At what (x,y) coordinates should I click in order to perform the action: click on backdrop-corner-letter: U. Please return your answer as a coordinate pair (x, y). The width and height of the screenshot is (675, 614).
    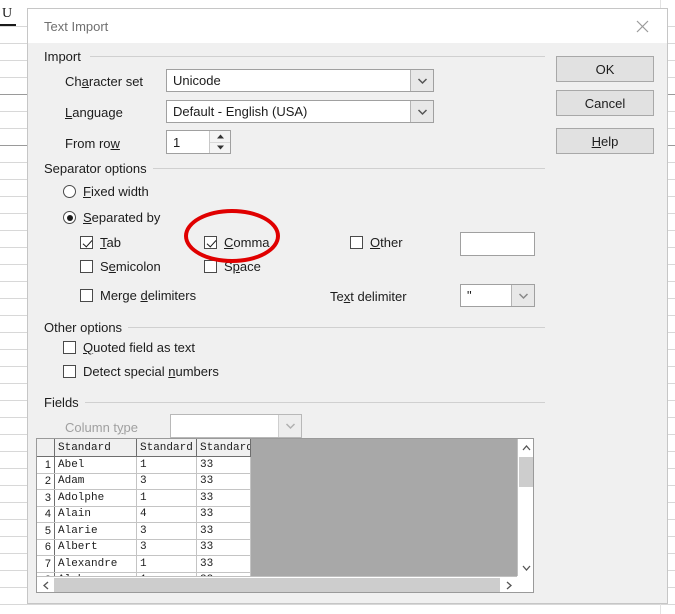
    Looking at the image, I should click on (7, 13).